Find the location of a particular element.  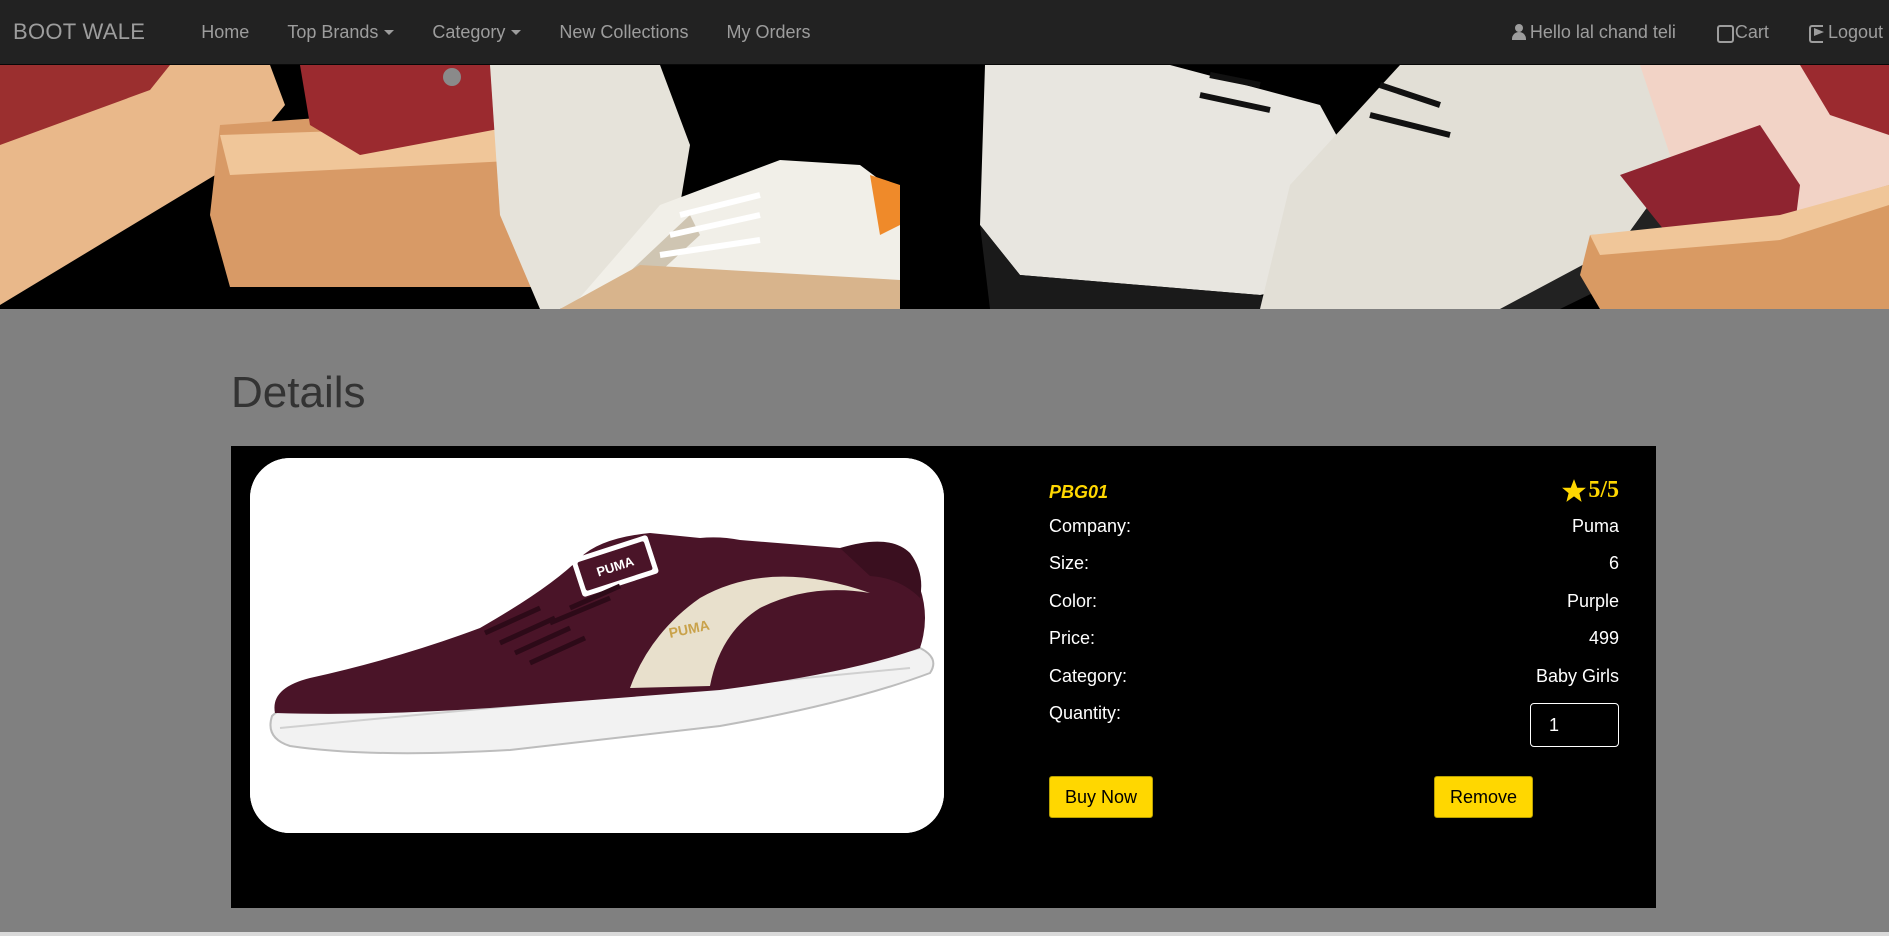

nav-user-menu: Hello lal chand teli Cart Logout is located at coordinates (1689, 32).